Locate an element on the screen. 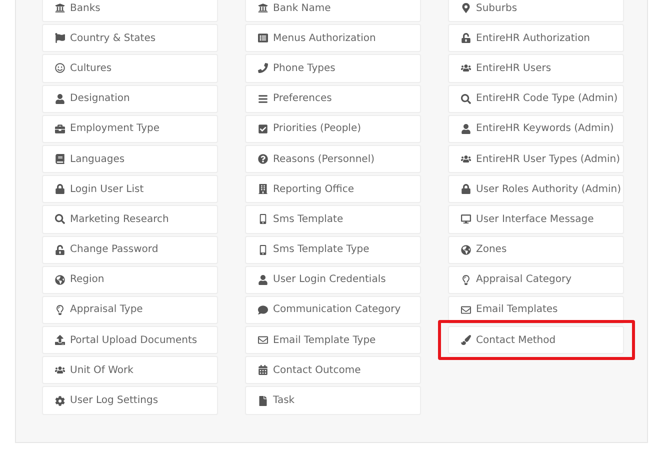 The image size is (670, 455). settings-link: Communication Category is located at coordinates (333, 310).